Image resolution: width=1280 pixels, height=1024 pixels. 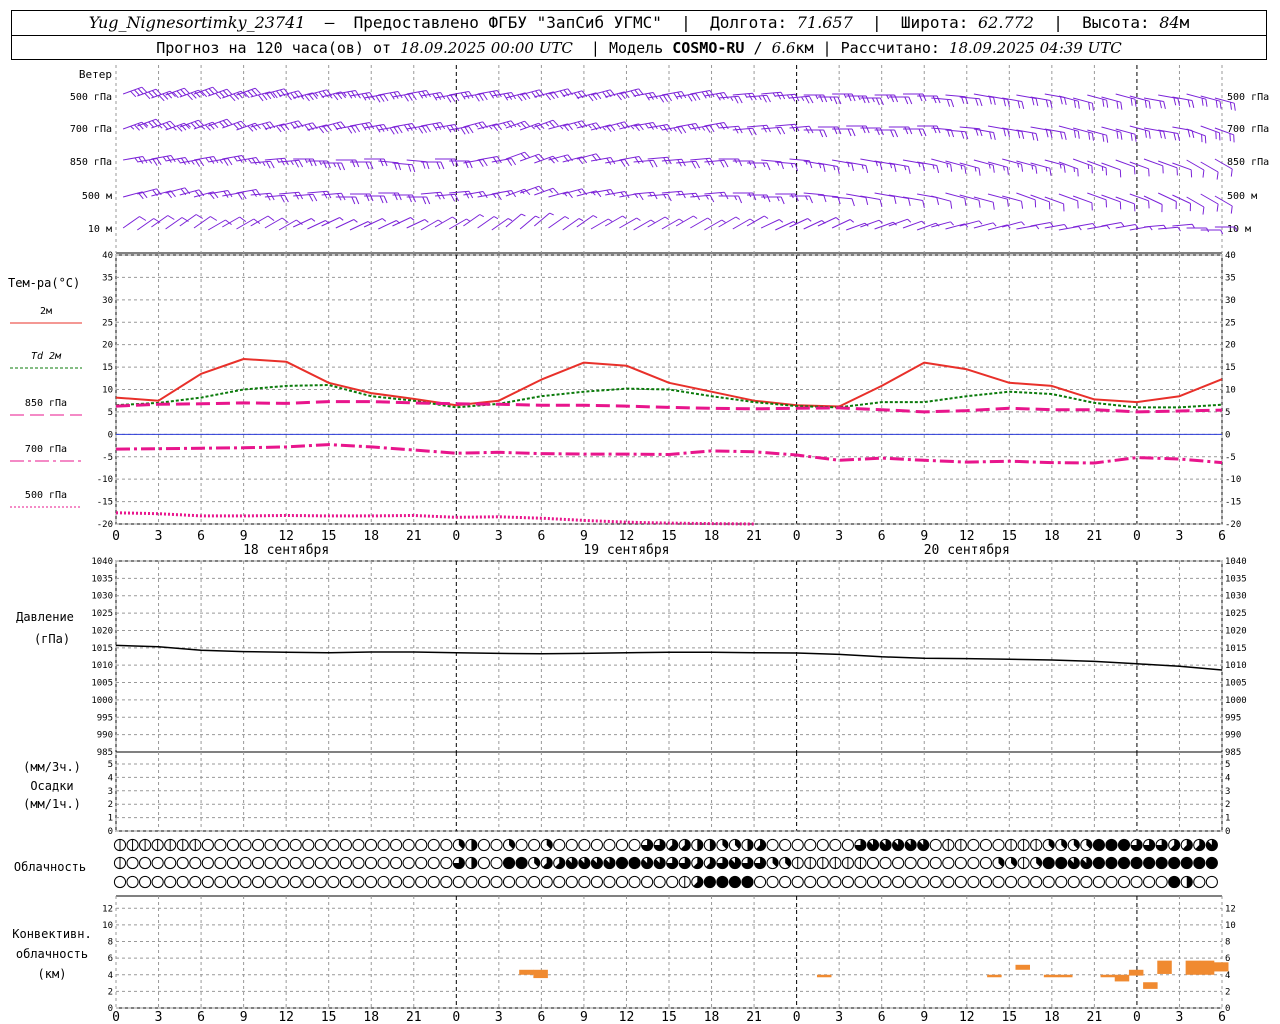 I want to click on conv-cloud-bar, so click(x=526, y=972).